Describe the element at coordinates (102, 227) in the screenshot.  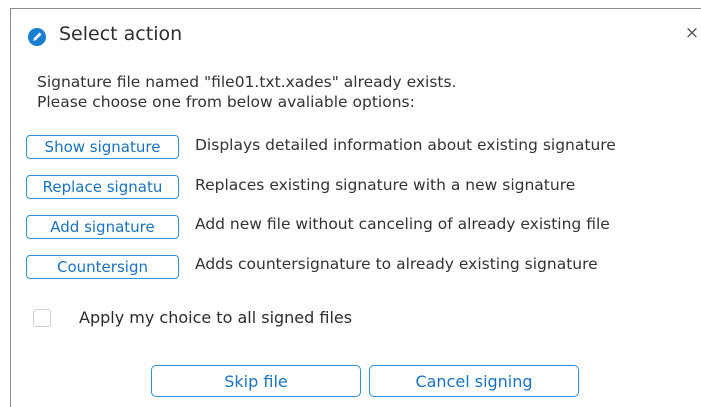
I see `add-signature-button: Add signature` at that location.